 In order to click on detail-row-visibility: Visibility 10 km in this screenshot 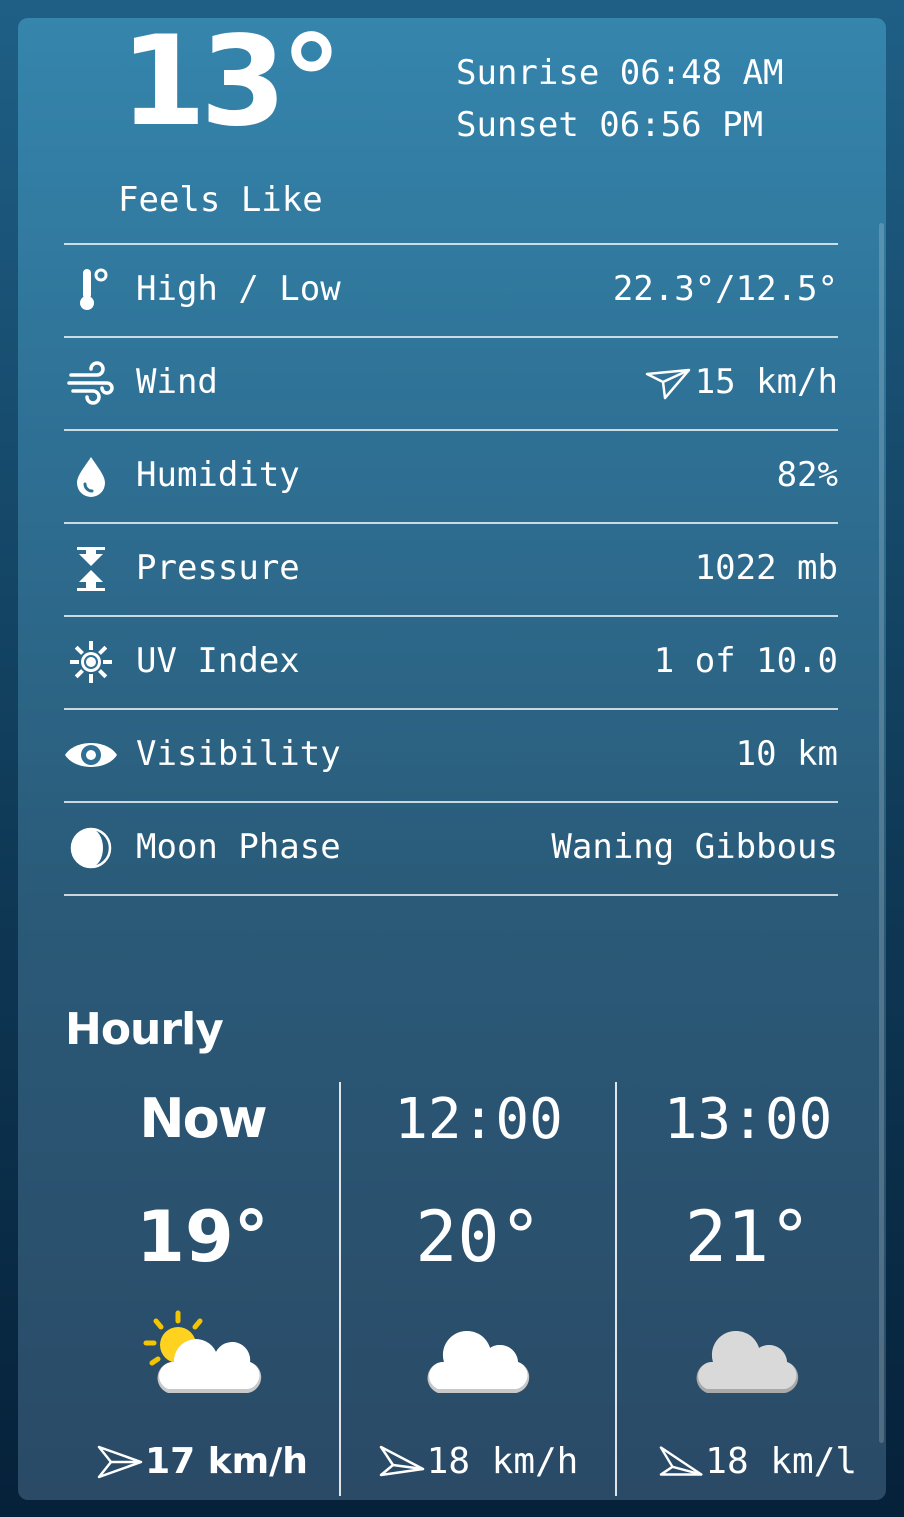, I will do `click(451, 754)`.